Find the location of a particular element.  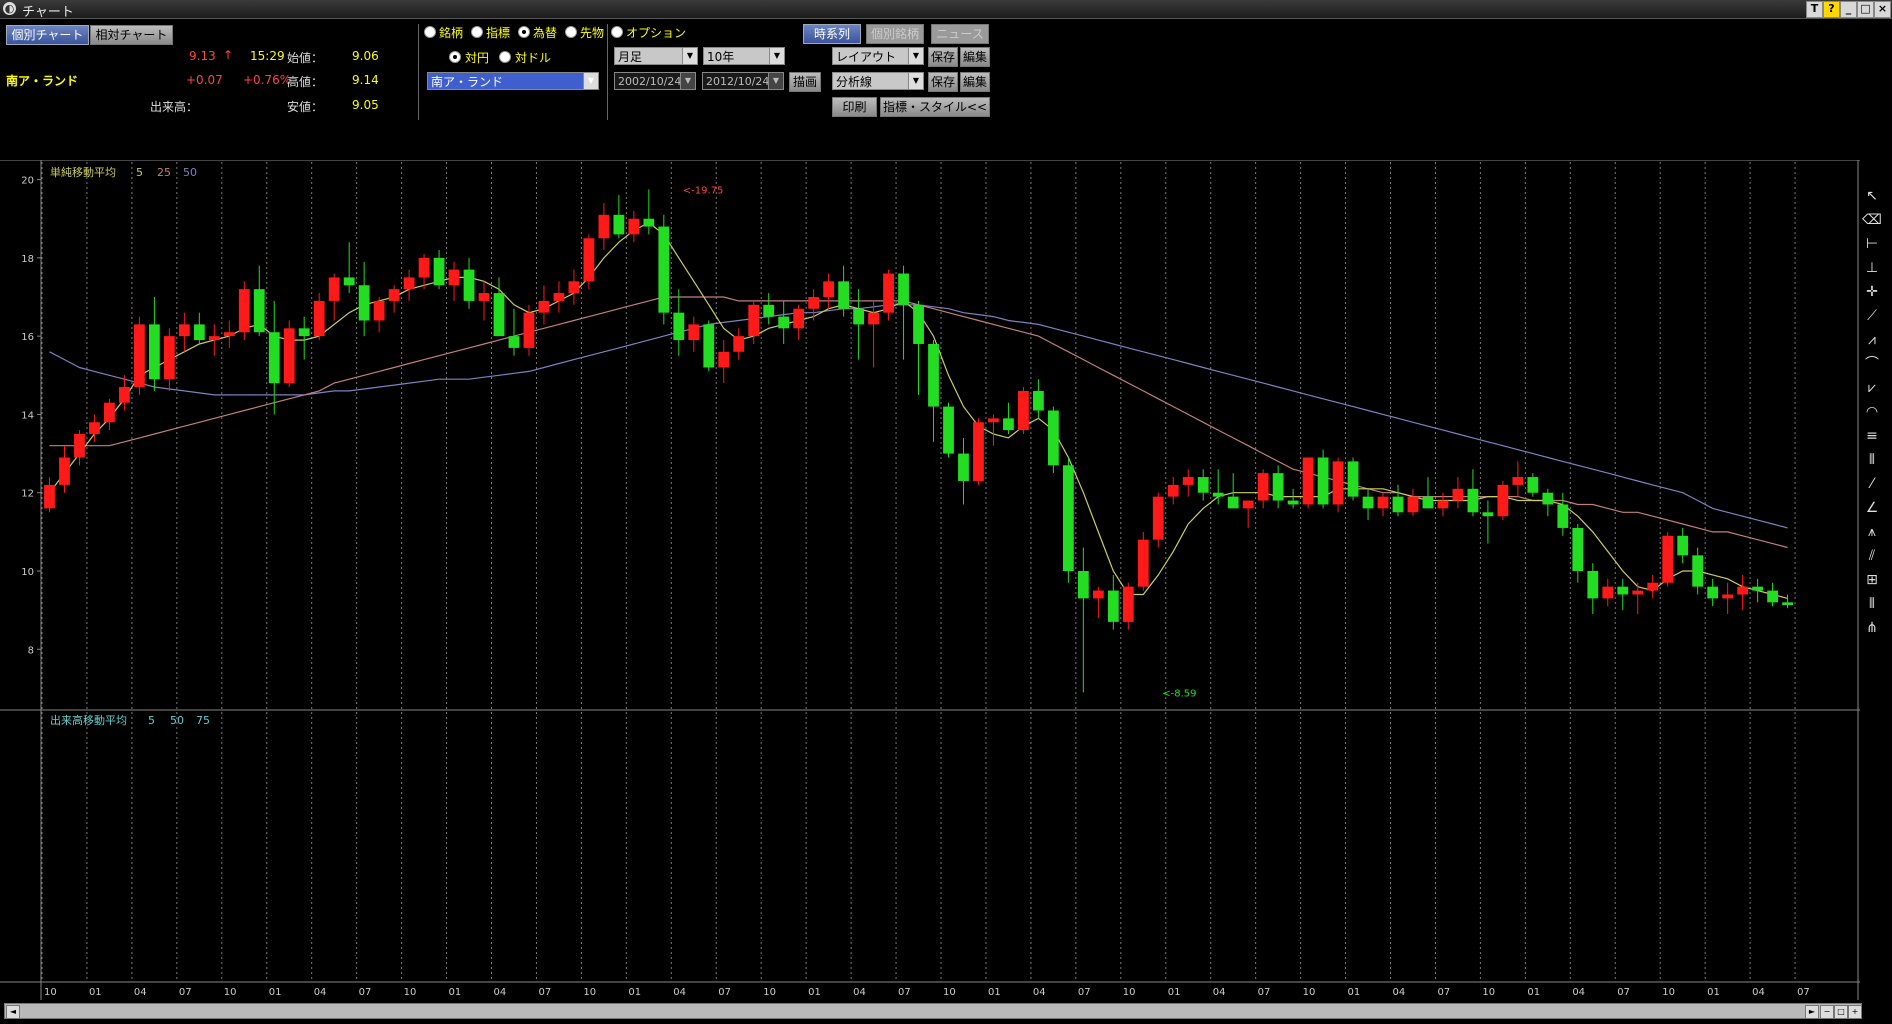

zoom-in-icon: + is located at coordinates (1855, 1012).